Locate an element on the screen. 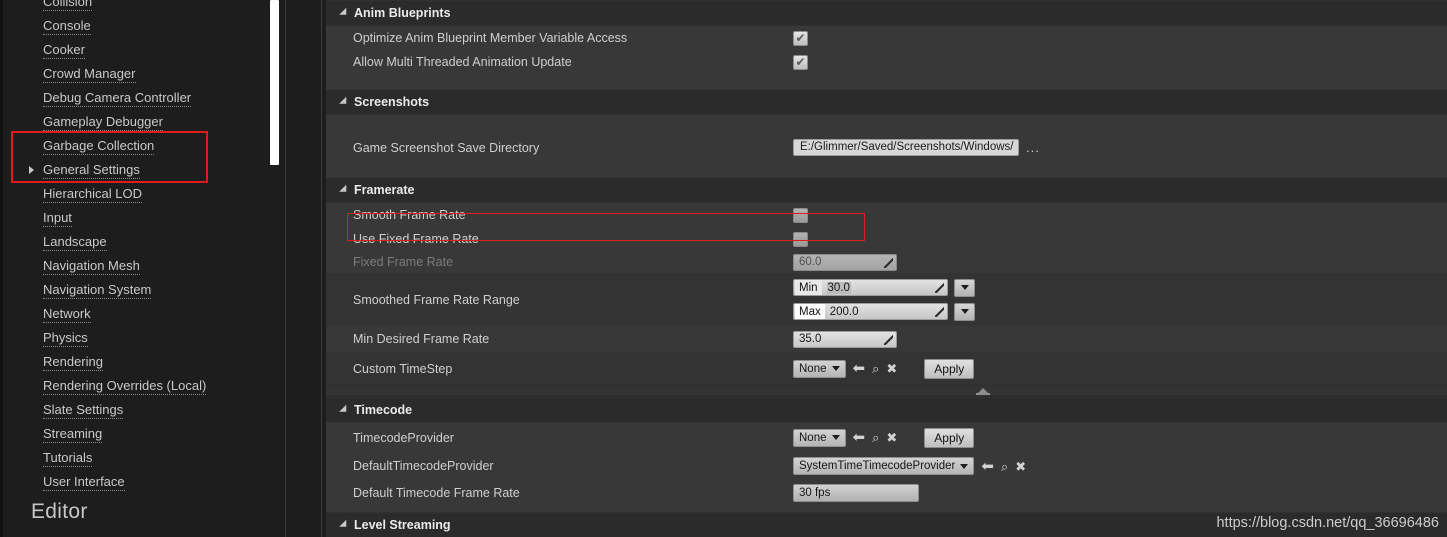  sidebar-item-general-settings: General Settings is located at coordinates (132, 170).